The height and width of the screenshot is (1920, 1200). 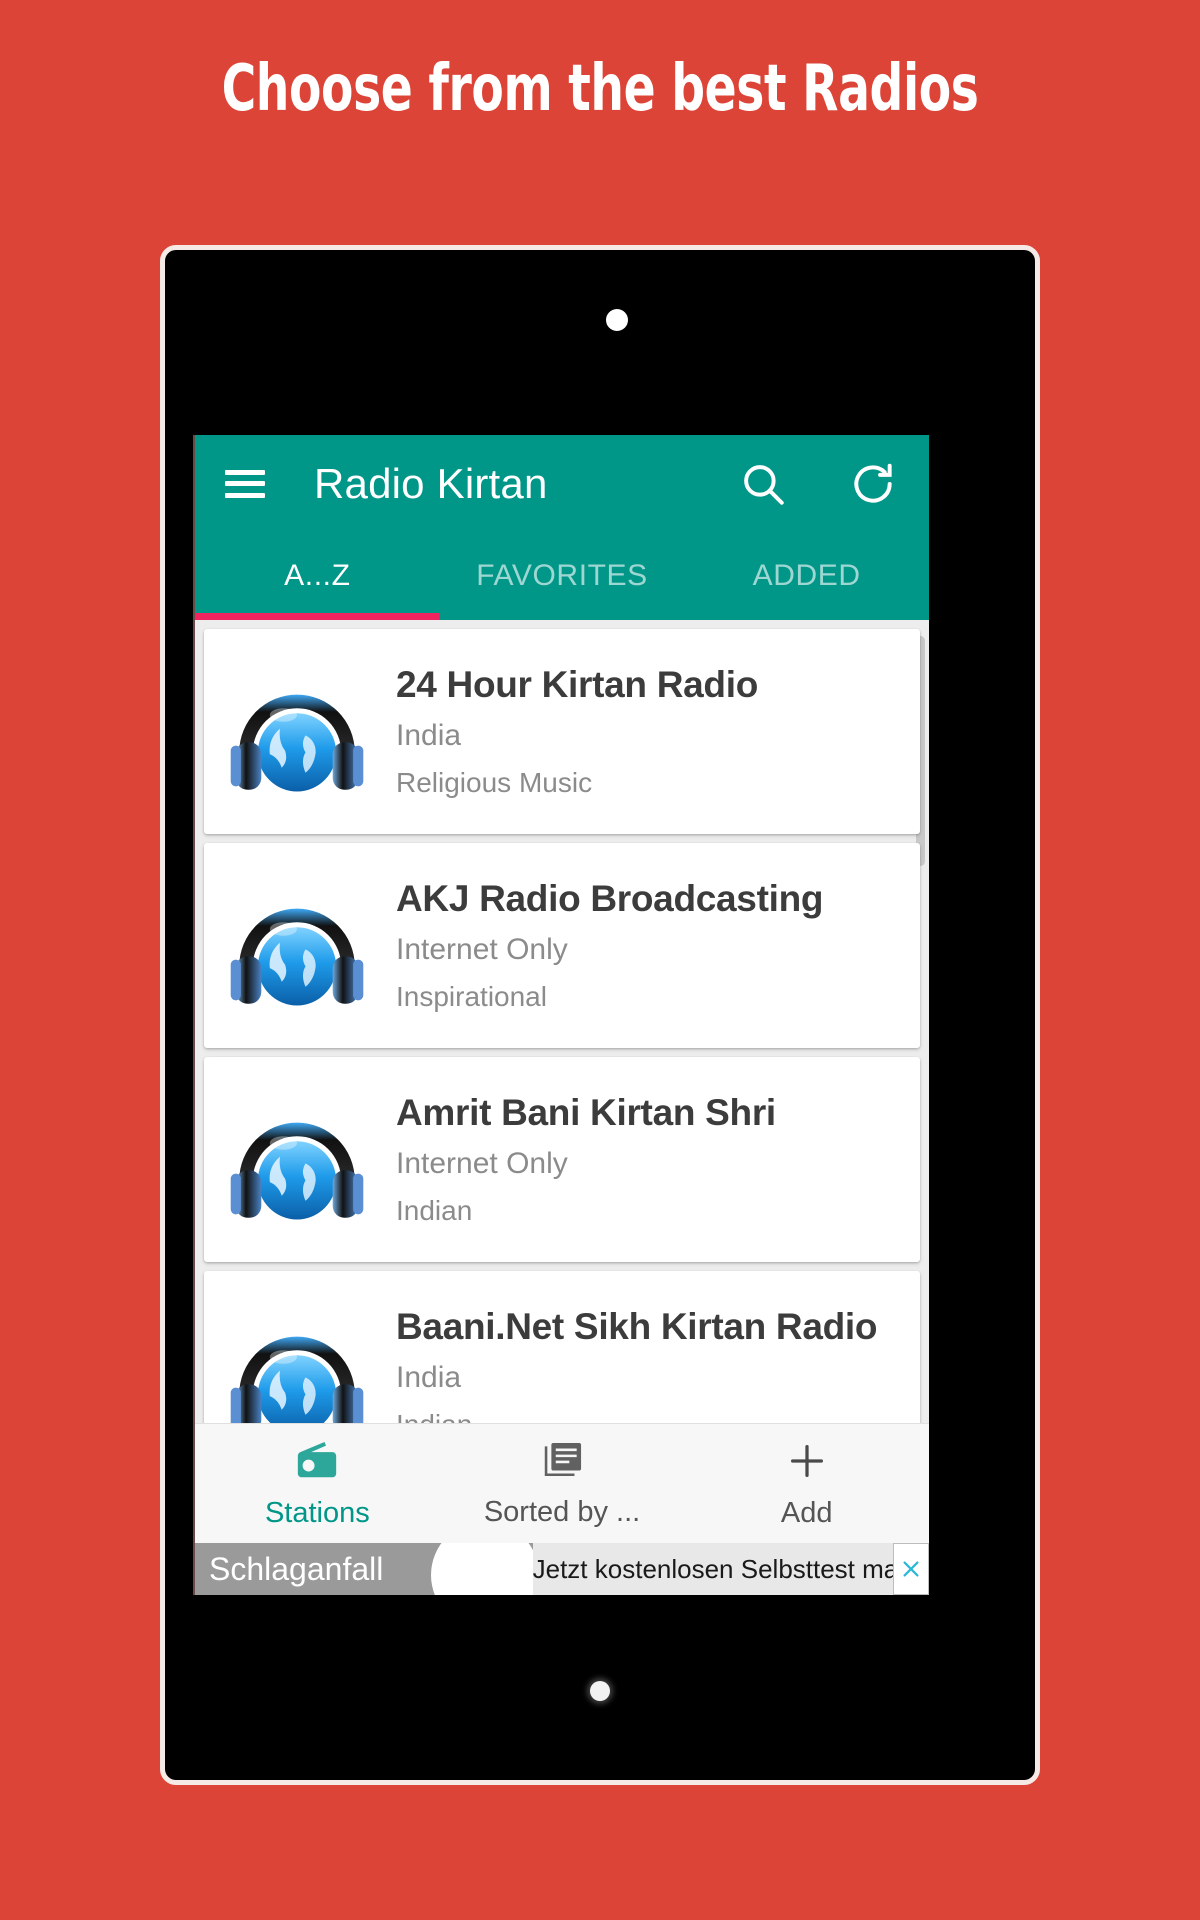 I want to click on table-row: Baani.Net Sikh Kirtan Radio India Indian, so click(x=562, y=1347).